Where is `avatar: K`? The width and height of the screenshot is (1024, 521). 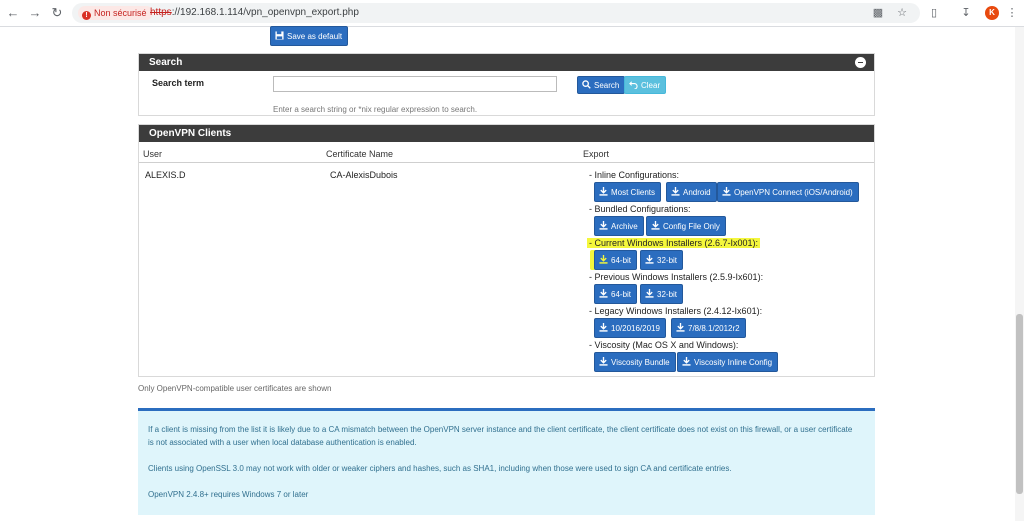
avatar: K is located at coordinates (992, 13).